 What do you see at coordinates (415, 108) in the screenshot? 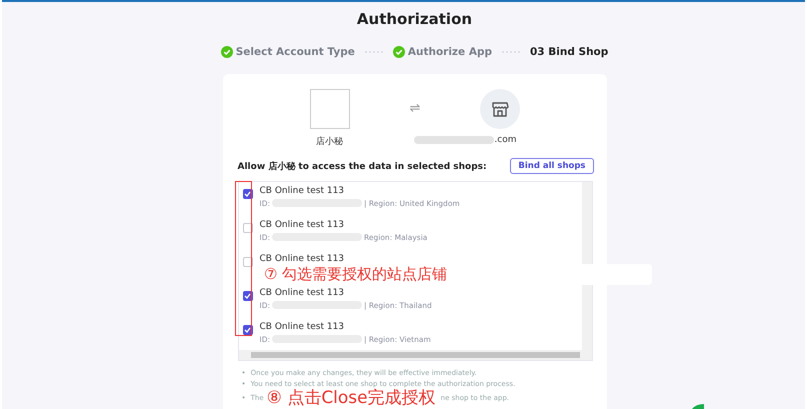
I see `exchange-arrows: ⇌` at bounding box center [415, 108].